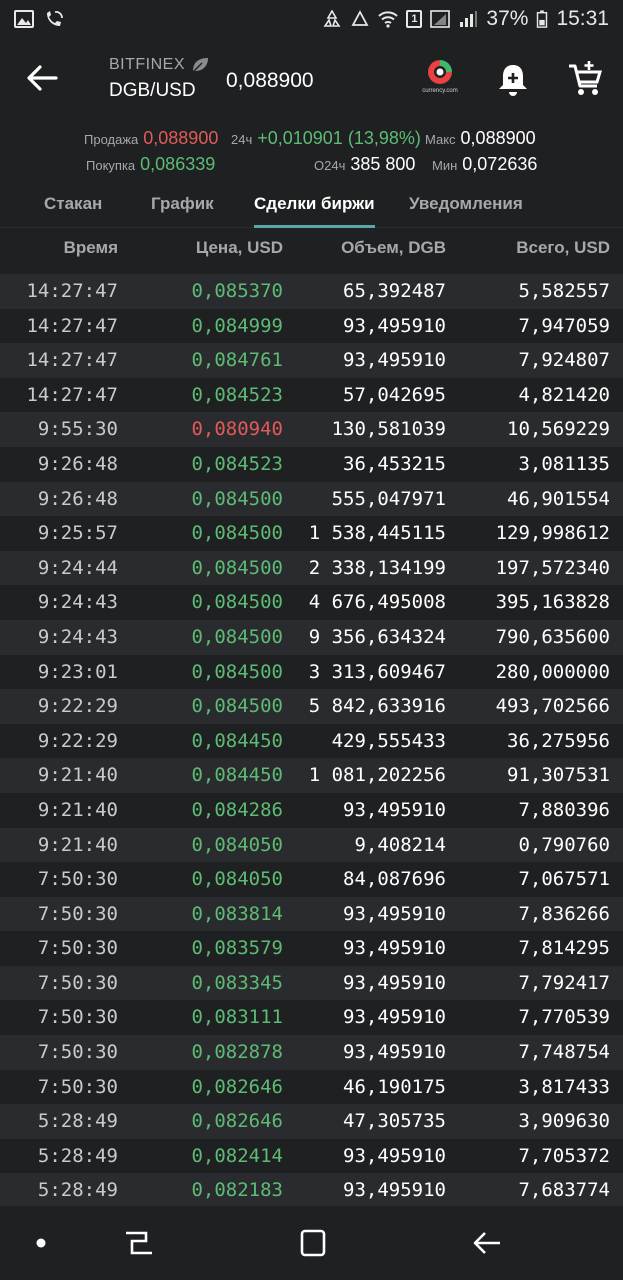 Image resolution: width=623 pixels, height=1280 pixels. I want to click on table-row: 14:27:47 0,084999 93,495910 7,947059, so click(311, 326).